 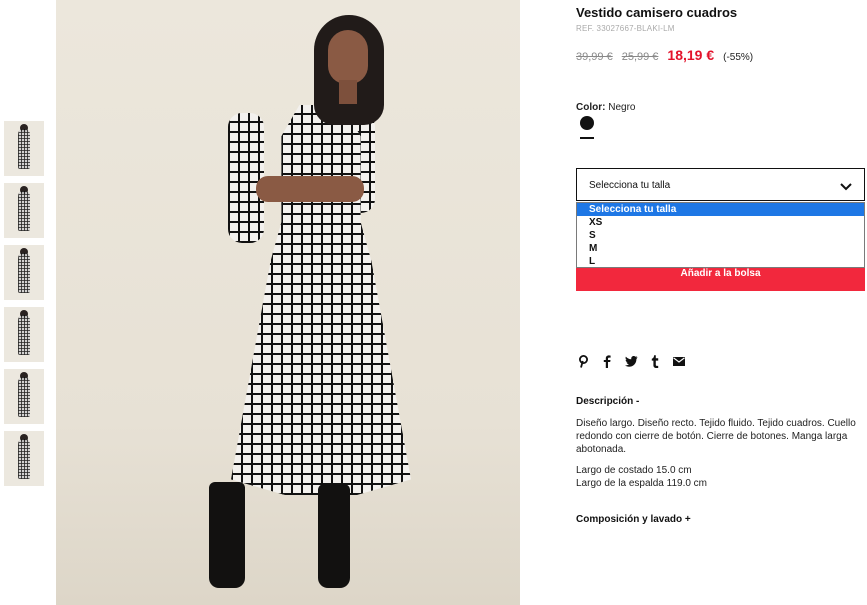 What do you see at coordinates (846, 188) in the screenshot?
I see `chevron-down-icon` at bounding box center [846, 188].